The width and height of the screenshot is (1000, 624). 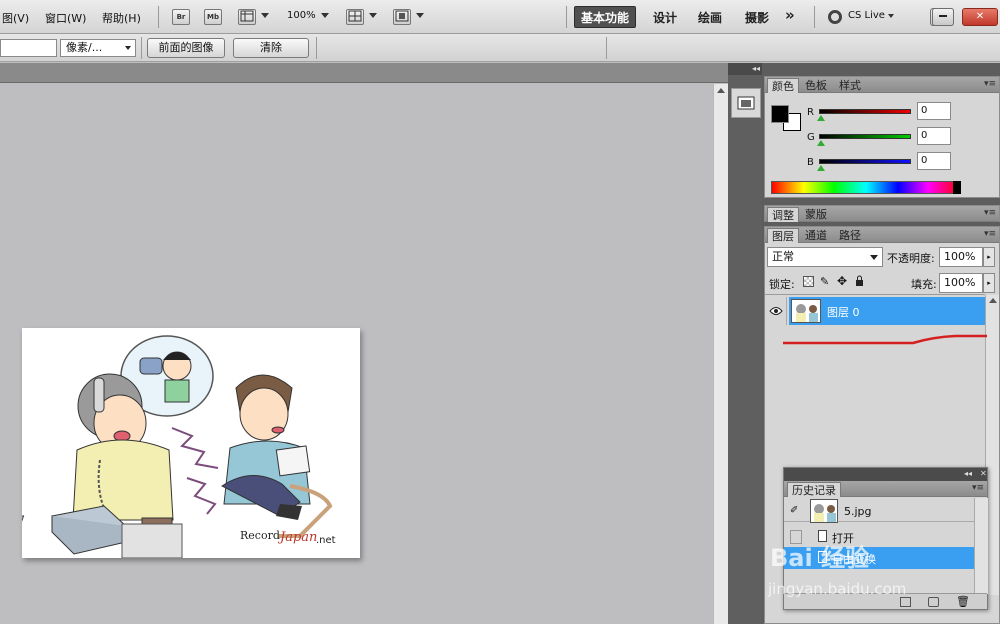 What do you see at coordinates (780, 114) in the screenshot?
I see `foreground-color-swatch` at bounding box center [780, 114].